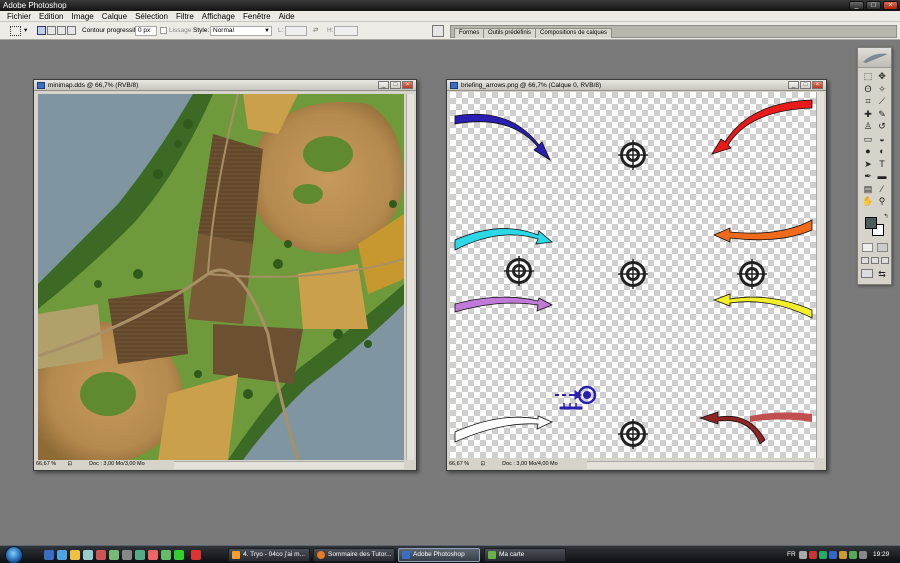 This screenshot has height=563, width=900. Describe the element at coordinates (882, 189) in the screenshot. I see `eyedropper-icon: ⁄` at that location.